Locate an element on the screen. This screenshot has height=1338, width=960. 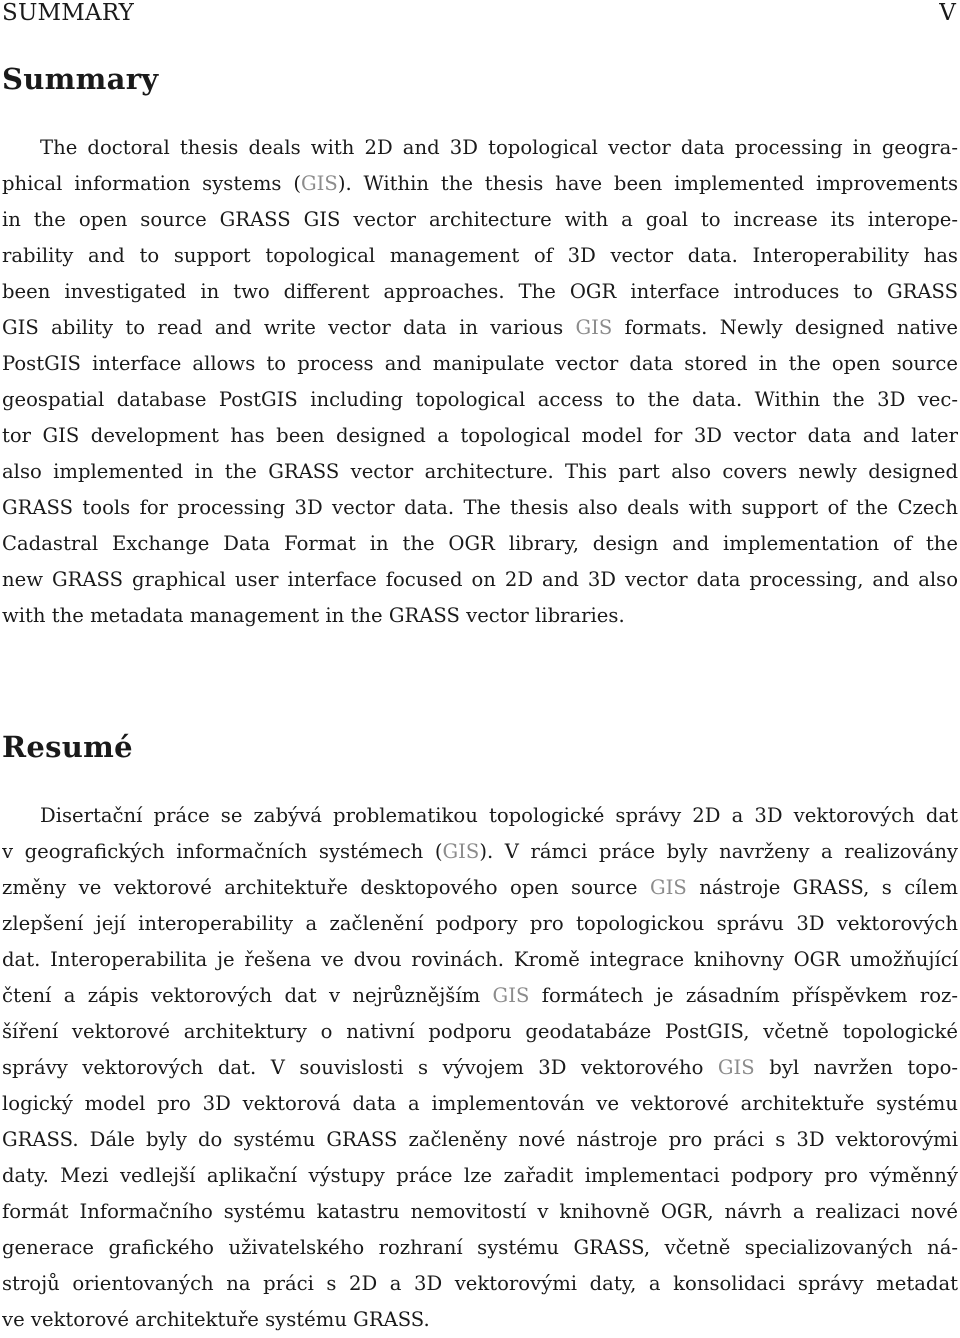
text-run: byl navržen topo- is located at coordinates (856, 1067).